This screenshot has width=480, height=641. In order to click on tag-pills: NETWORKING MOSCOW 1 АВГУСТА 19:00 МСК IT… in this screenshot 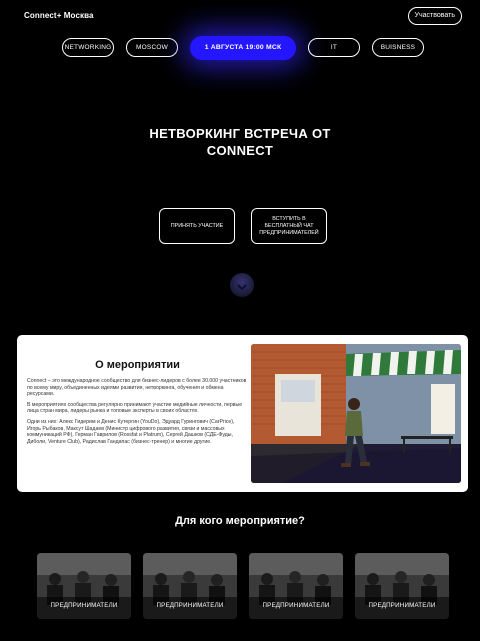, I will do `click(240, 49)`.